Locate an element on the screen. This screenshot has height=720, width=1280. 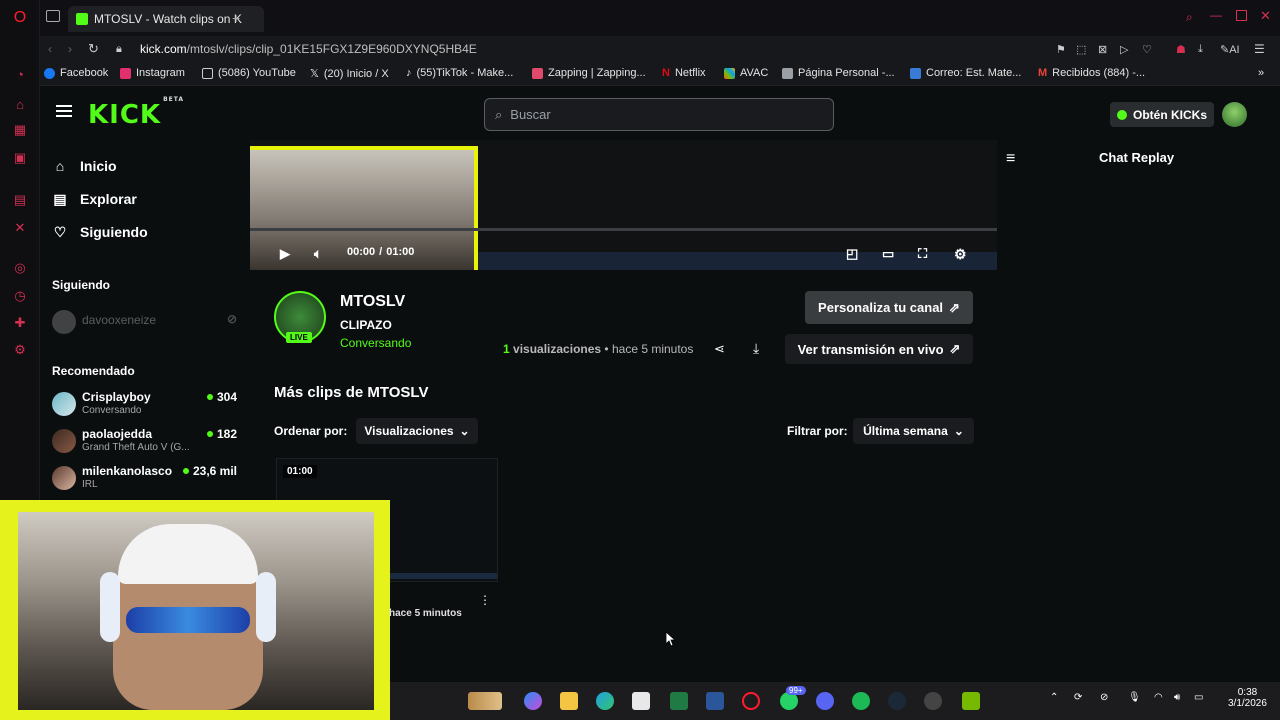
bookmark-add-icon: ⚑ is located at coordinates (1061, 49).